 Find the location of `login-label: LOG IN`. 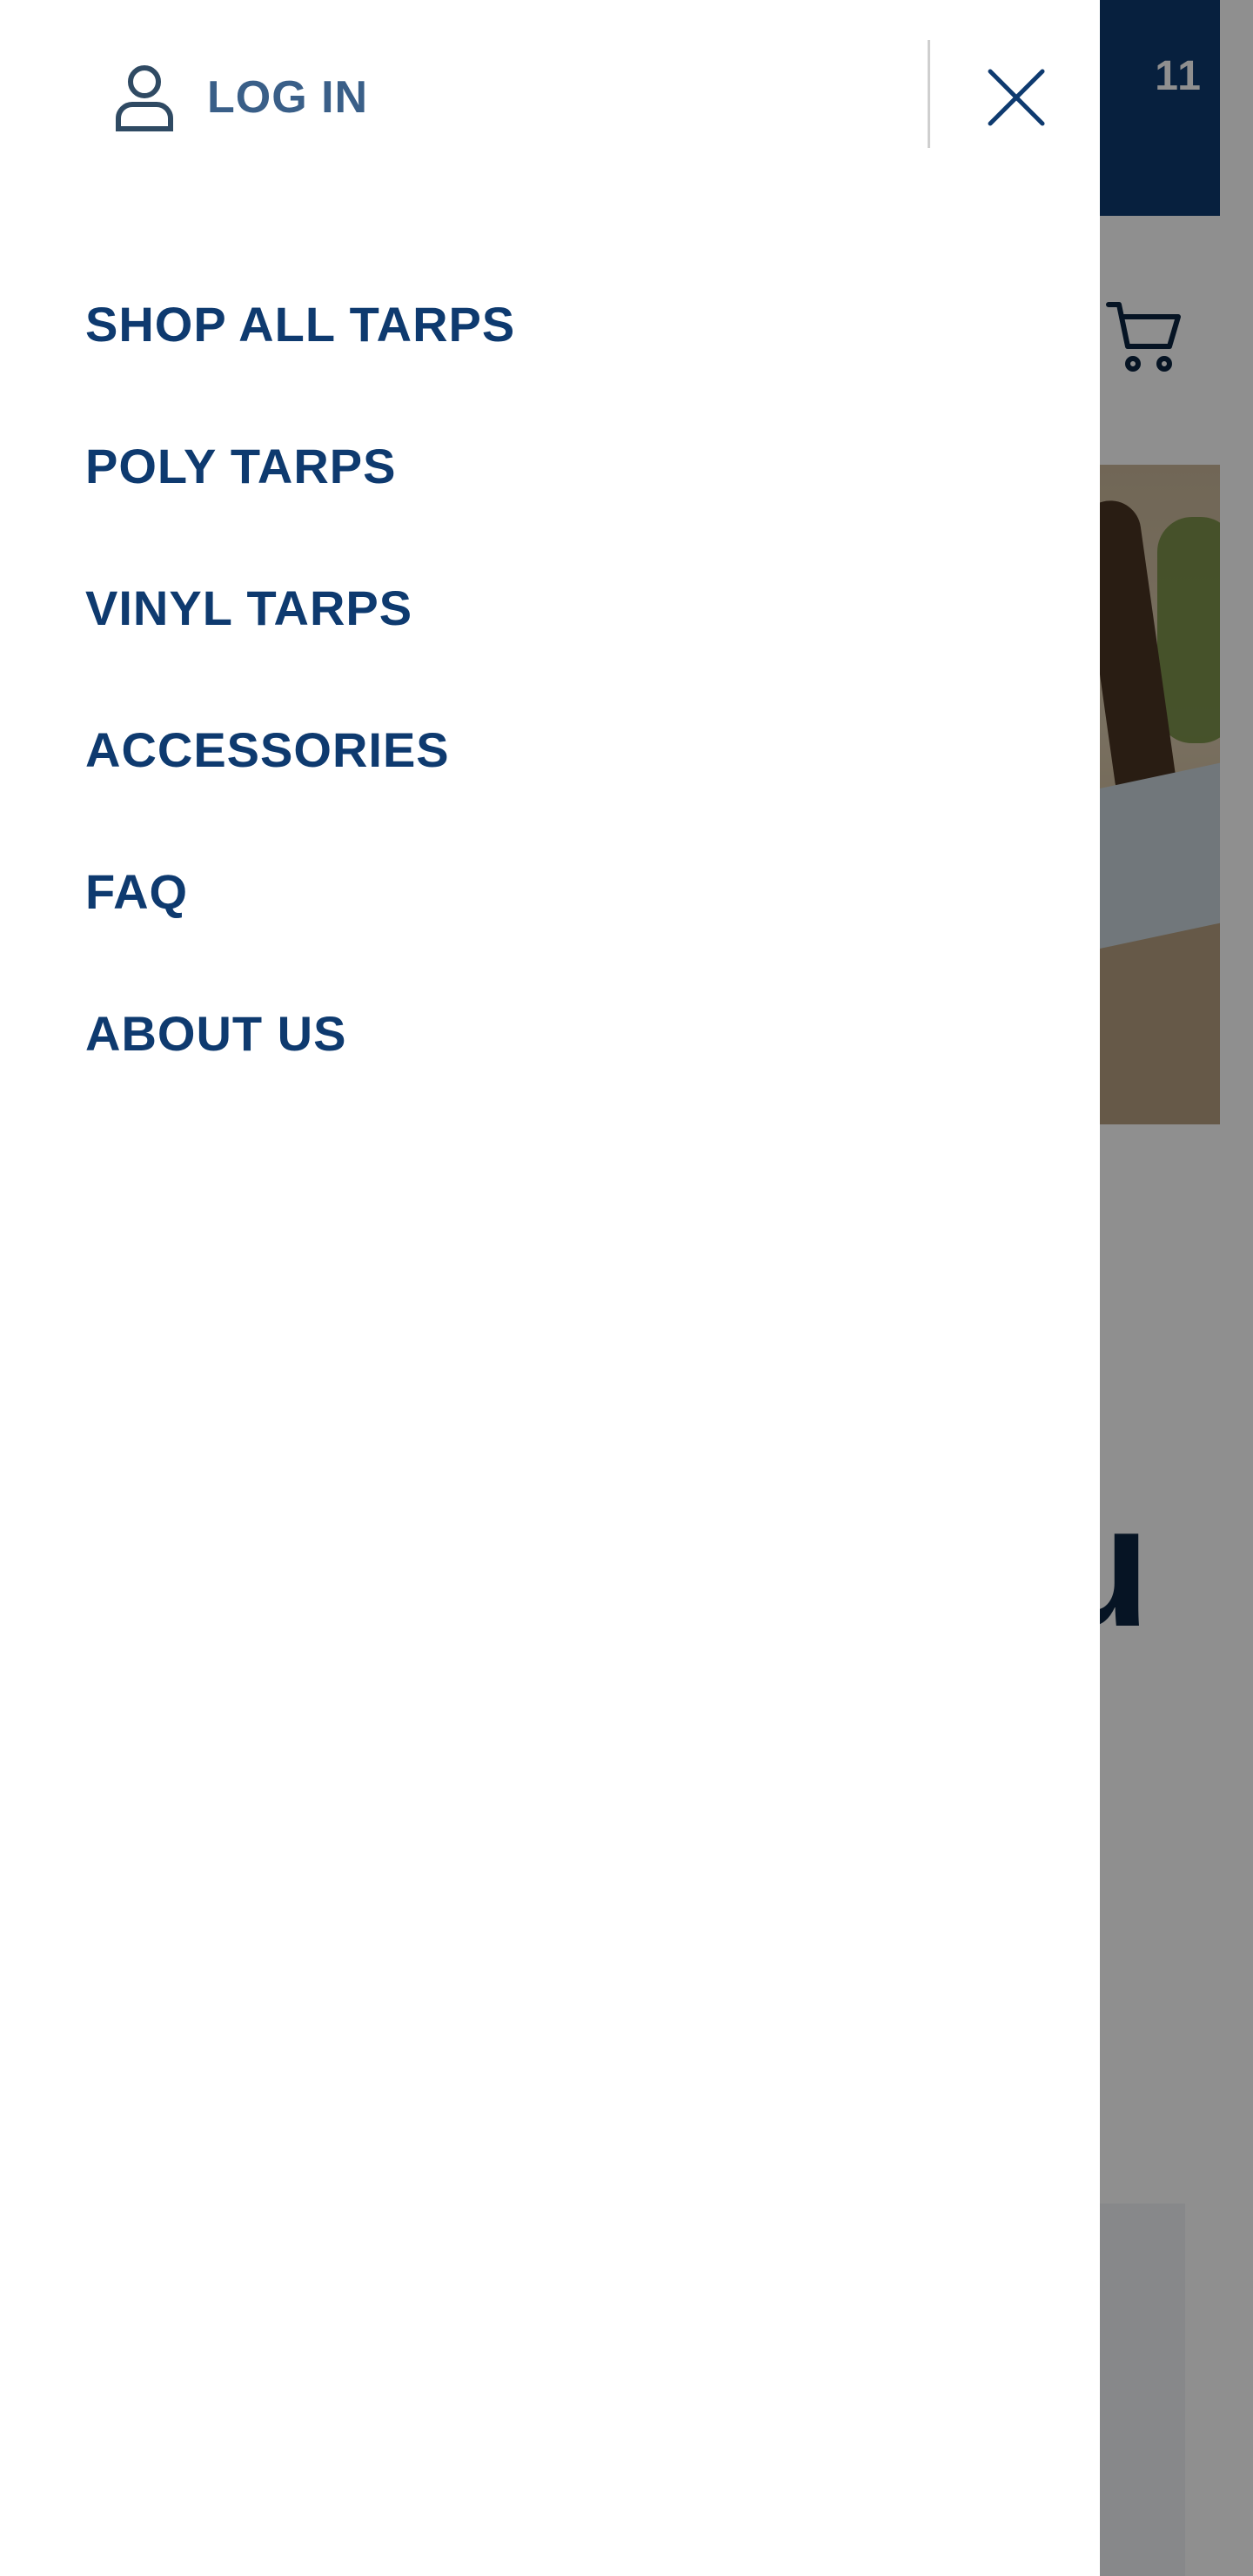

login-label: LOG IN is located at coordinates (288, 97).